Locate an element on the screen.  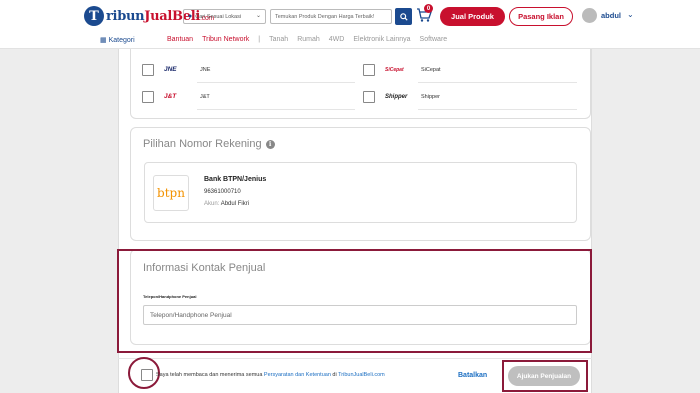
nav-link-software: Software is located at coordinates (434, 39).